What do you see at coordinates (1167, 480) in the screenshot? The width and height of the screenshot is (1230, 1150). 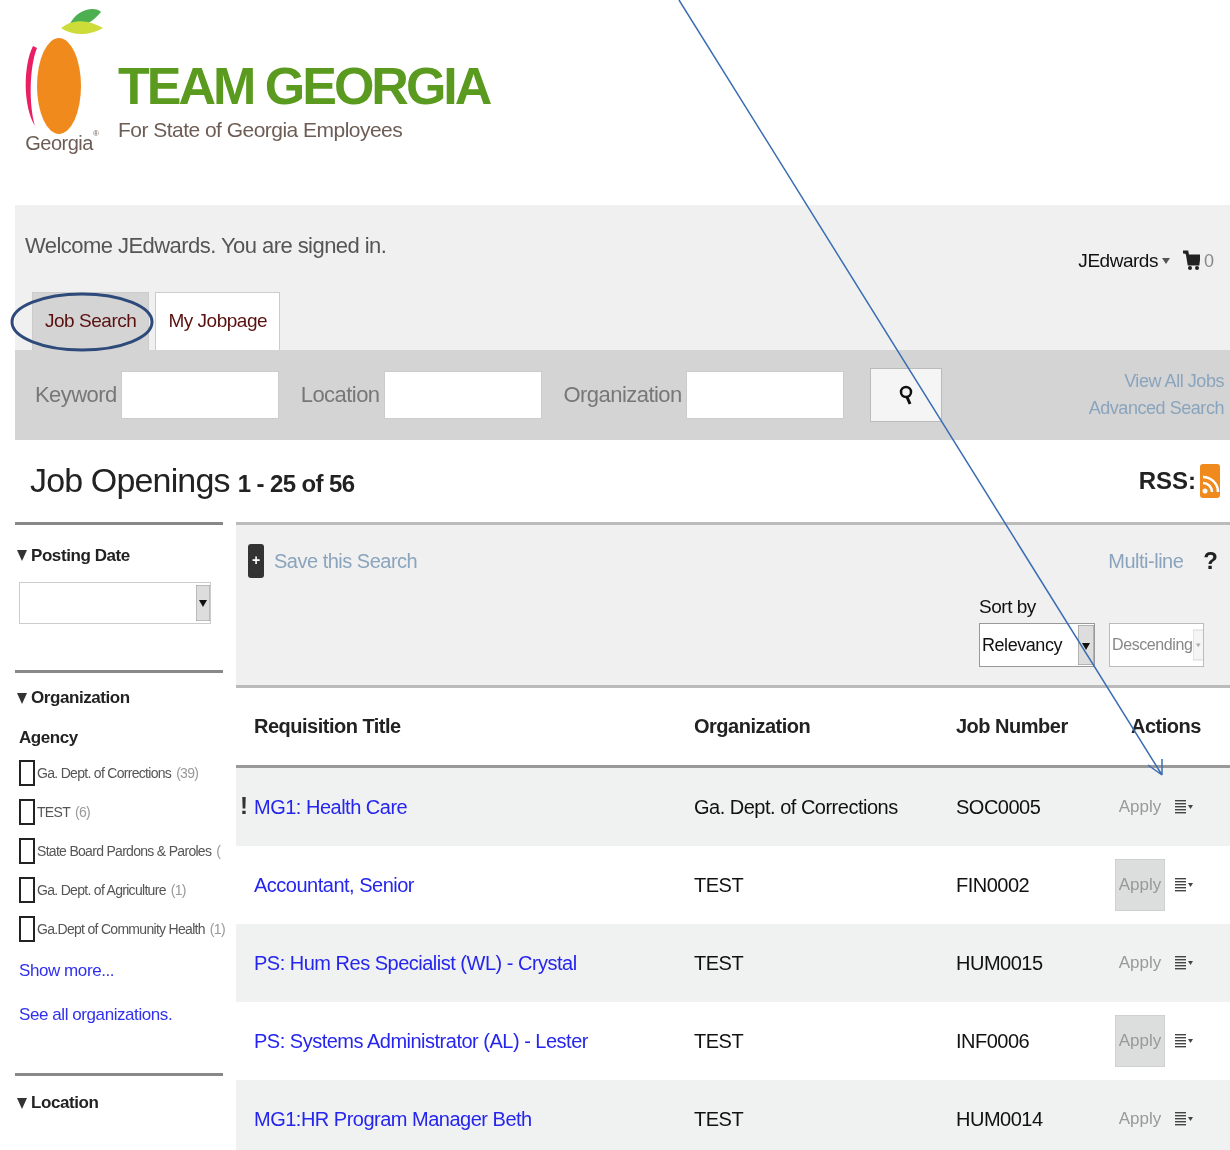 I see `rss-label: RSS:` at bounding box center [1167, 480].